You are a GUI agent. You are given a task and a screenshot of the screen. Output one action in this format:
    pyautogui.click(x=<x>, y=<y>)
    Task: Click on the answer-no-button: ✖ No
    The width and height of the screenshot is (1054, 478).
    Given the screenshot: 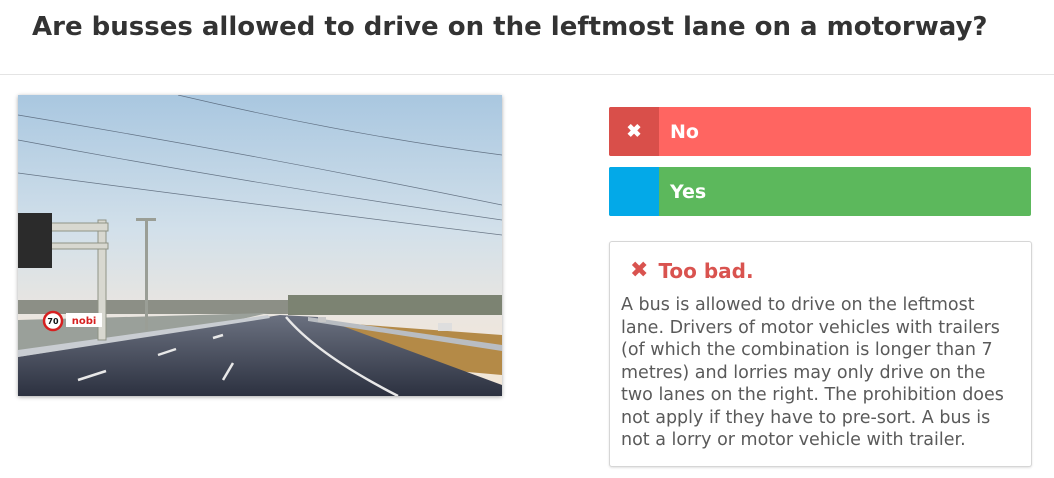 What is the action you would take?
    pyautogui.click(x=820, y=131)
    